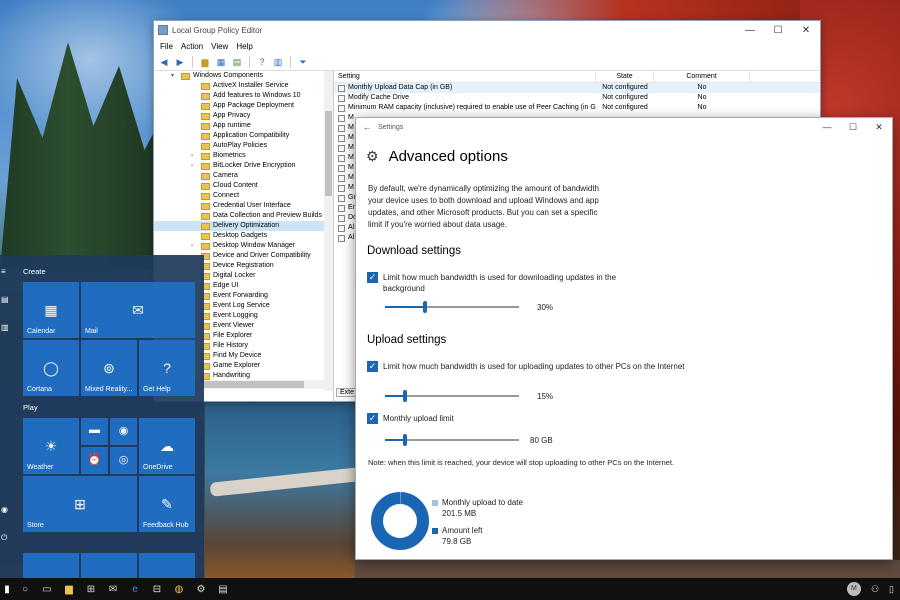 This screenshot has height=600, width=900. Describe the element at coordinates (167, 504) in the screenshot. I see `tile-feedback-hub: ✎ Feedback Hub` at that location.